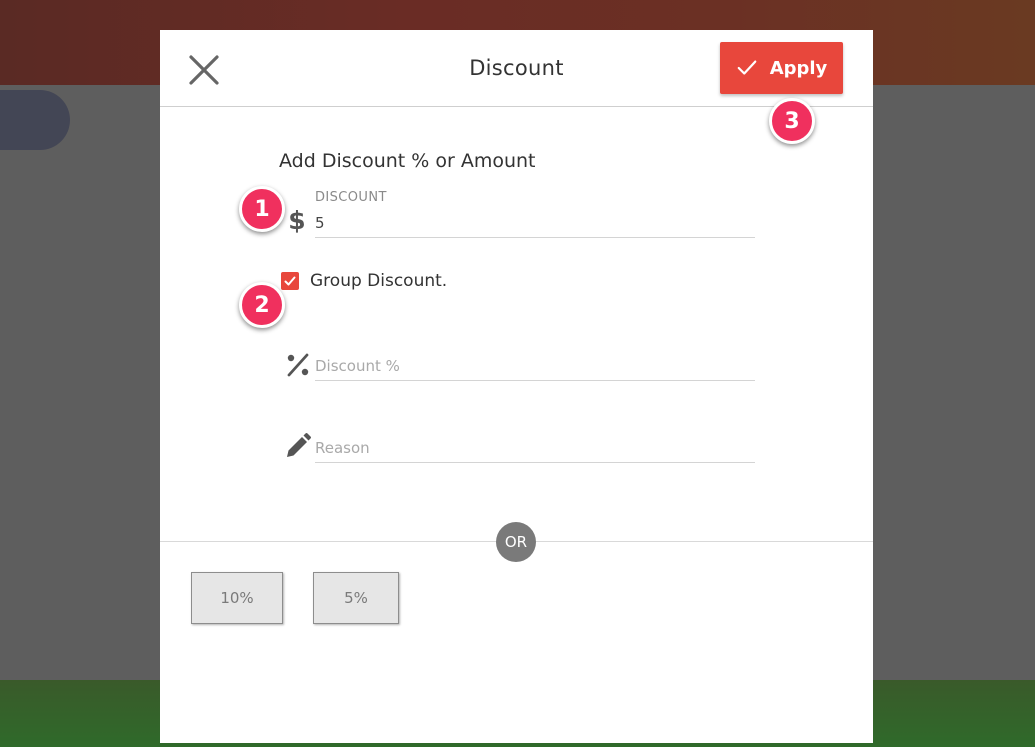 This screenshot has height=747, width=1035. What do you see at coordinates (516, 542) in the screenshot?
I see `or-separator: OR` at bounding box center [516, 542].